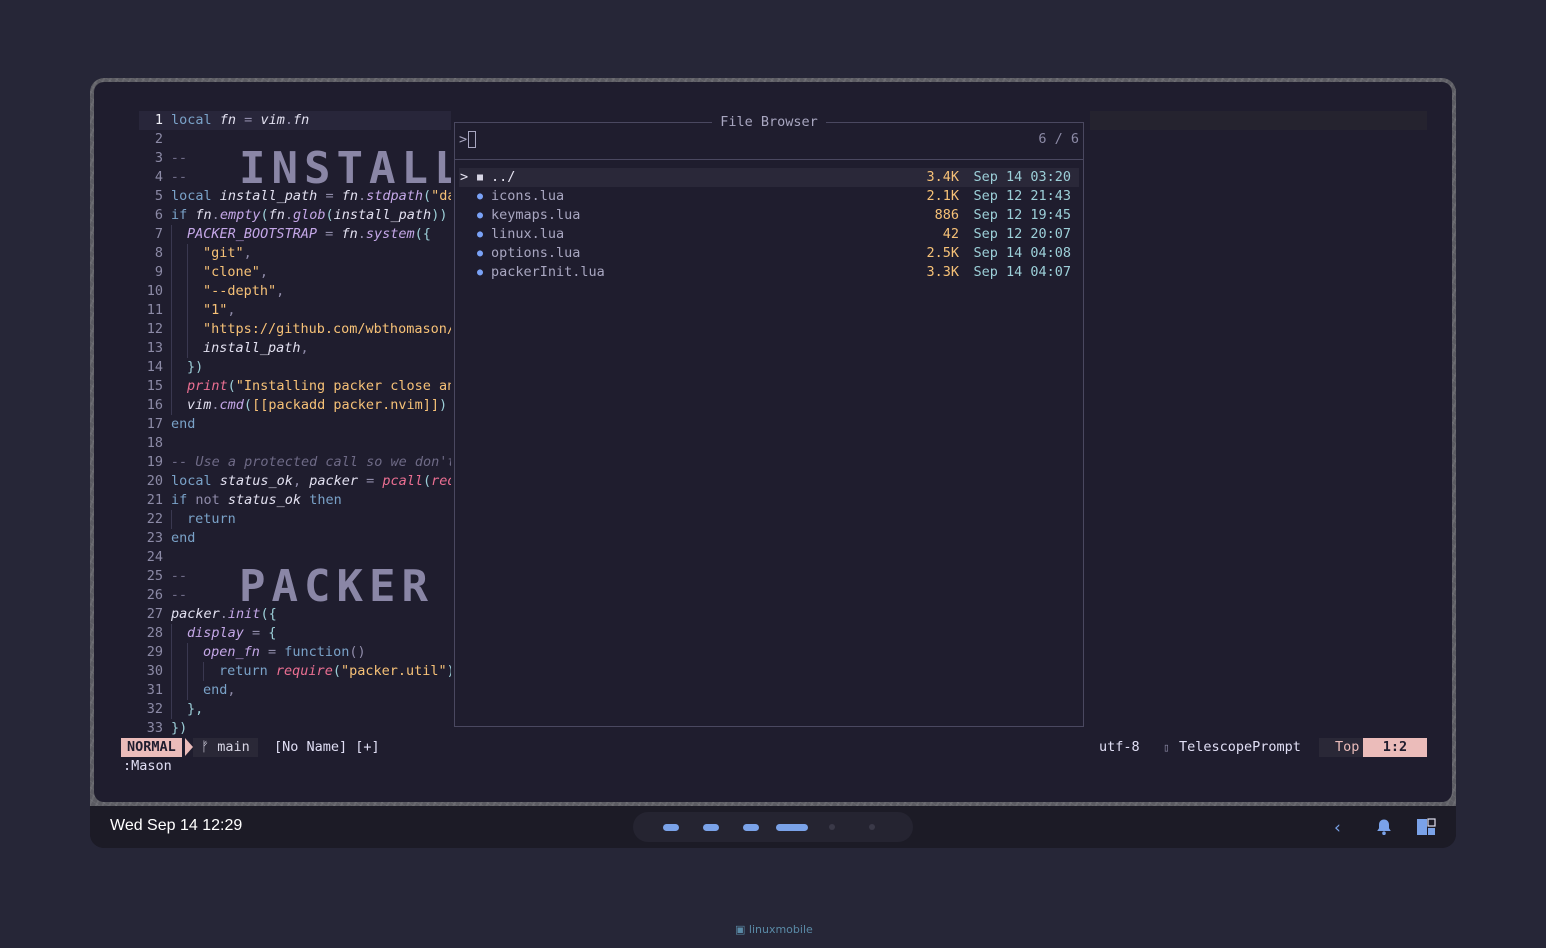 This screenshot has height=948, width=1546. What do you see at coordinates (1119, 747) in the screenshot?
I see `file-encoding: utf-8` at bounding box center [1119, 747].